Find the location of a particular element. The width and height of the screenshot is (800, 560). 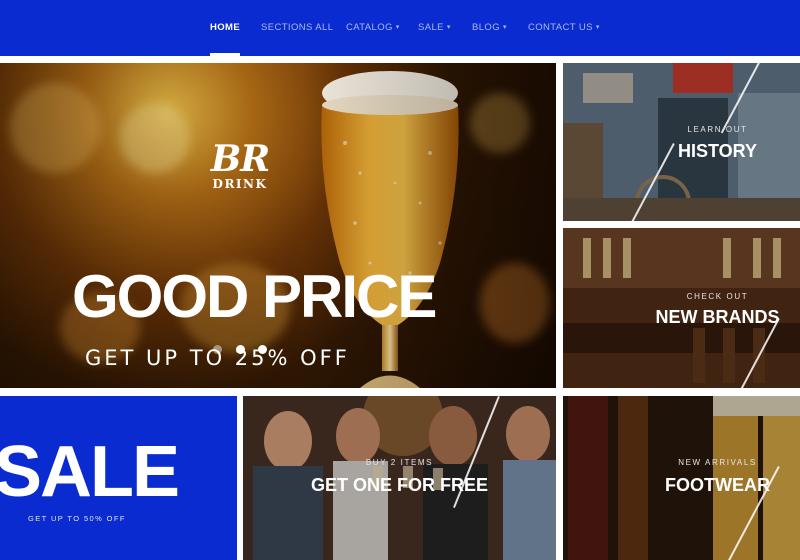

nav-item-blog: BLOG ▾ is located at coordinates (489, 28).